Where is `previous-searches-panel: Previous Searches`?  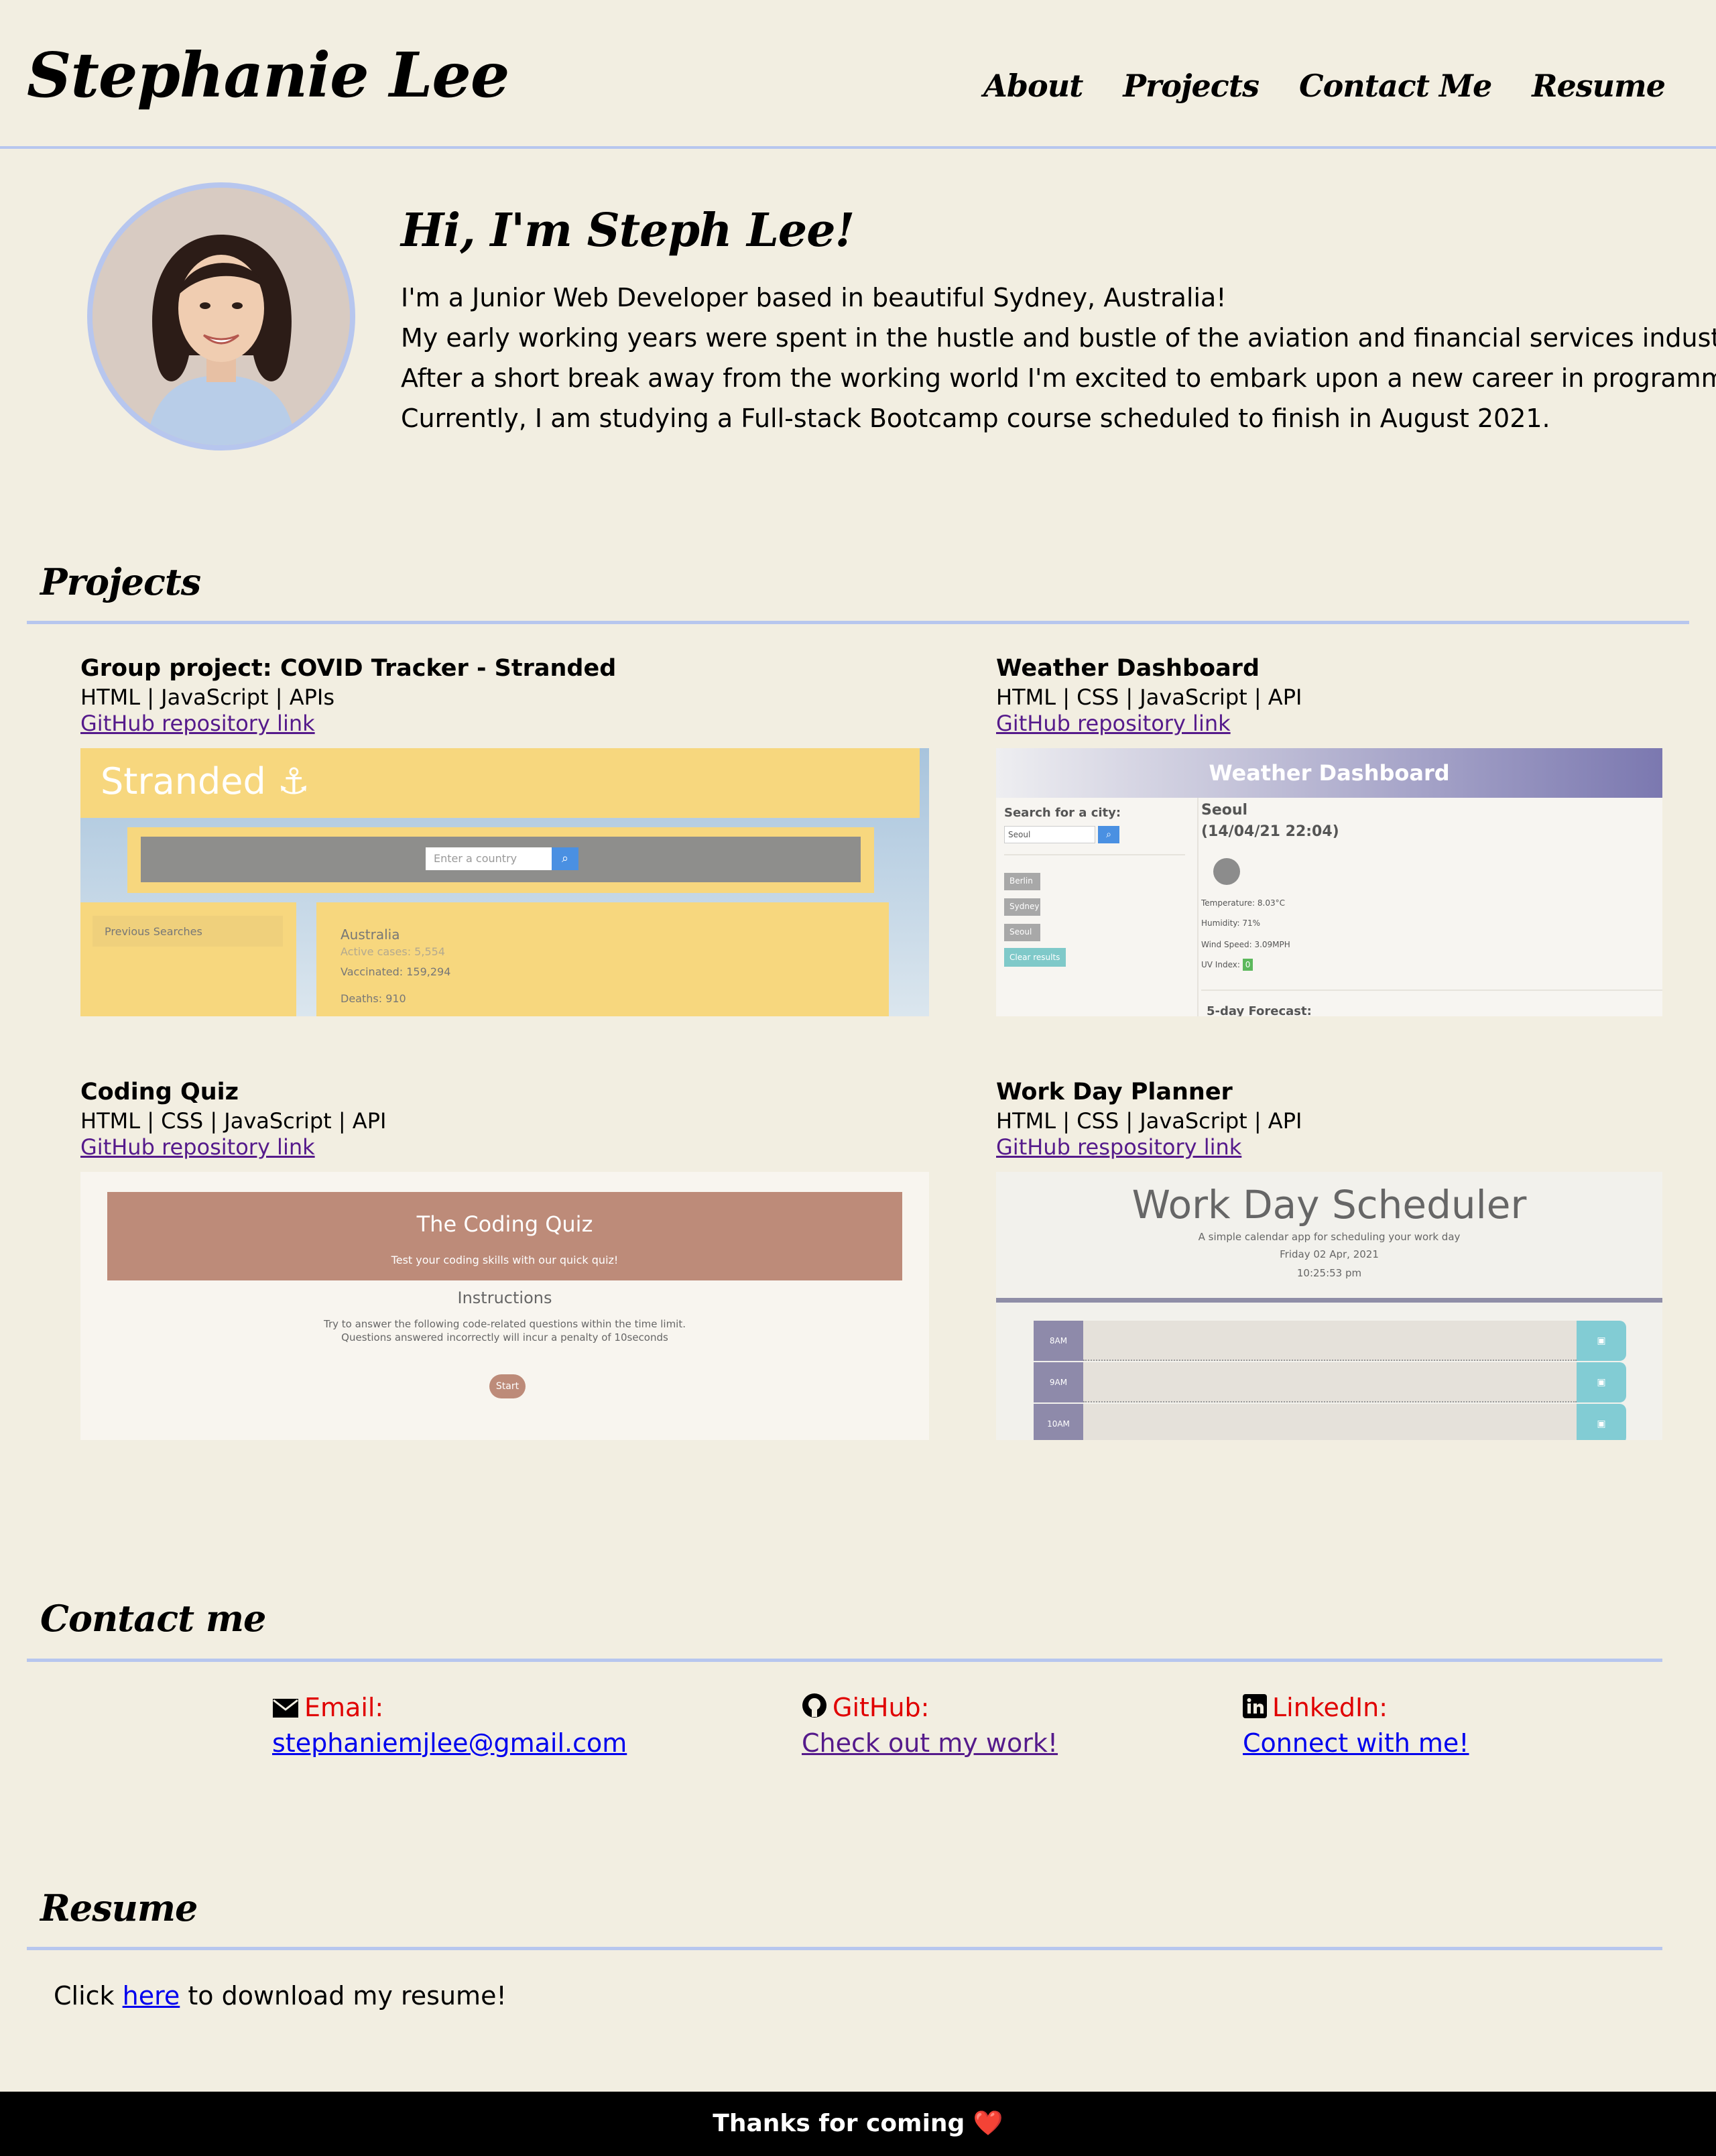
previous-searches-panel: Previous Searches is located at coordinates (188, 959).